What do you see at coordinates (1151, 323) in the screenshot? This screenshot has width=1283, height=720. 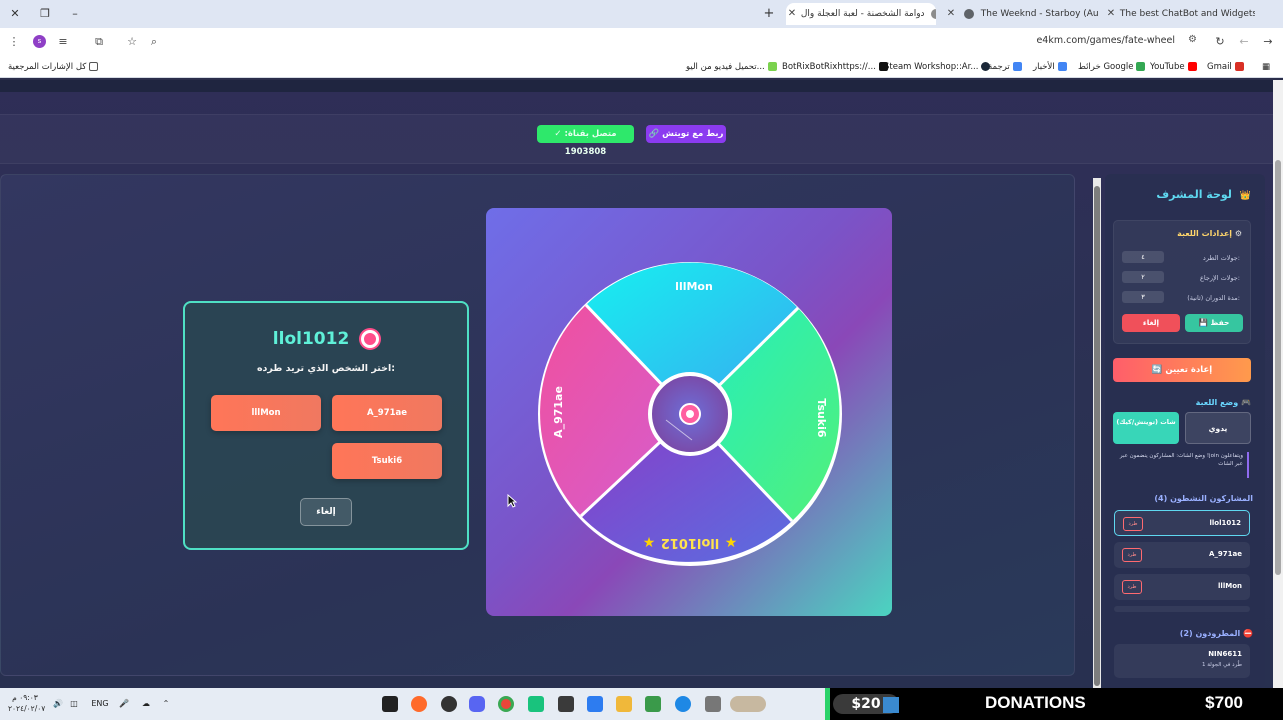 I see `cancel-settings-button: إلغاء` at bounding box center [1151, 323].